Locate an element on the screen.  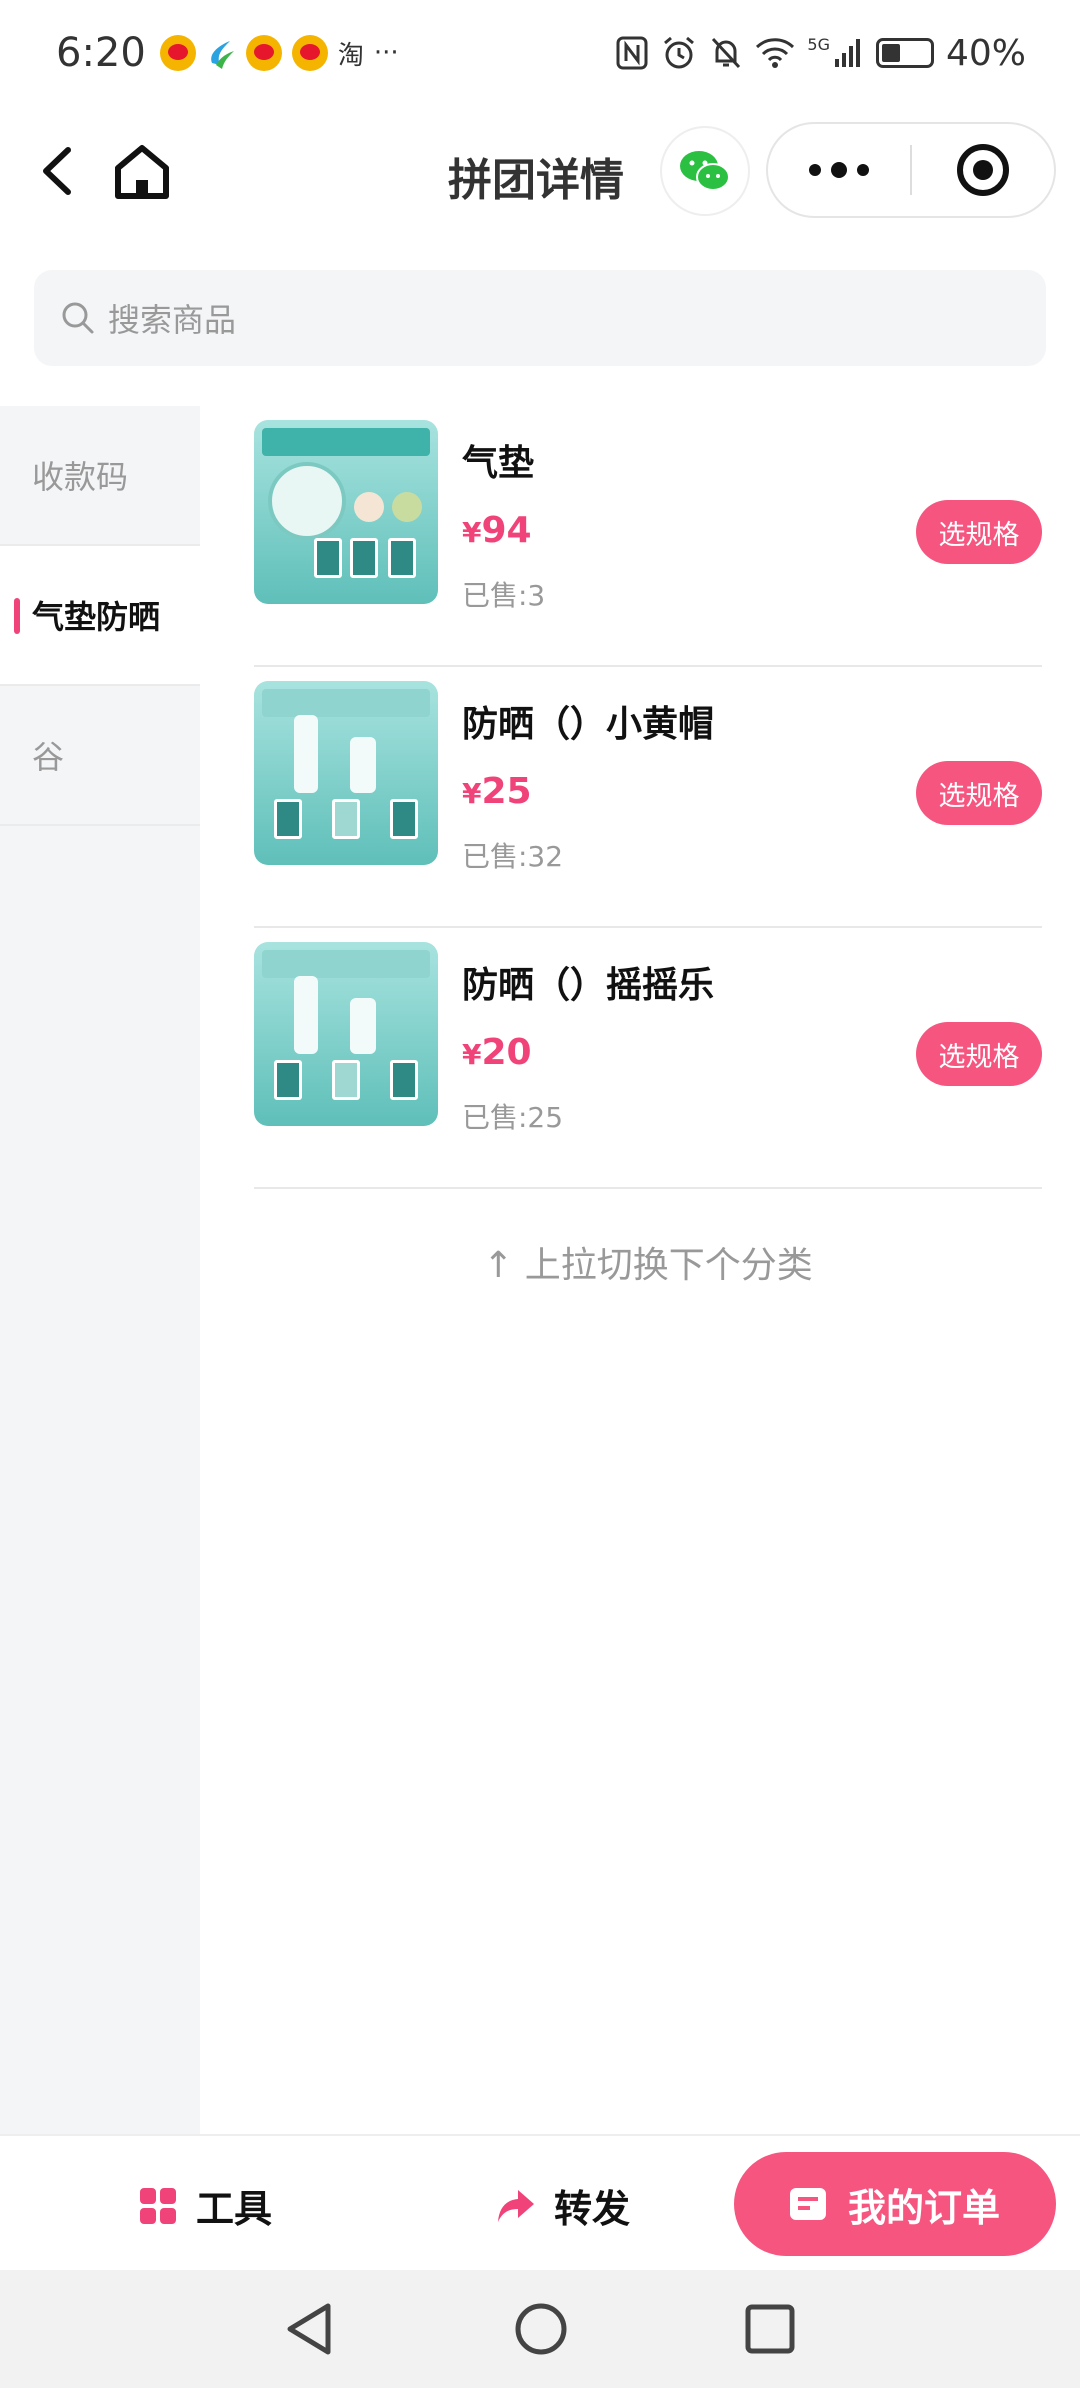
share-label: 转发 is located at coordinates (592, 2209).